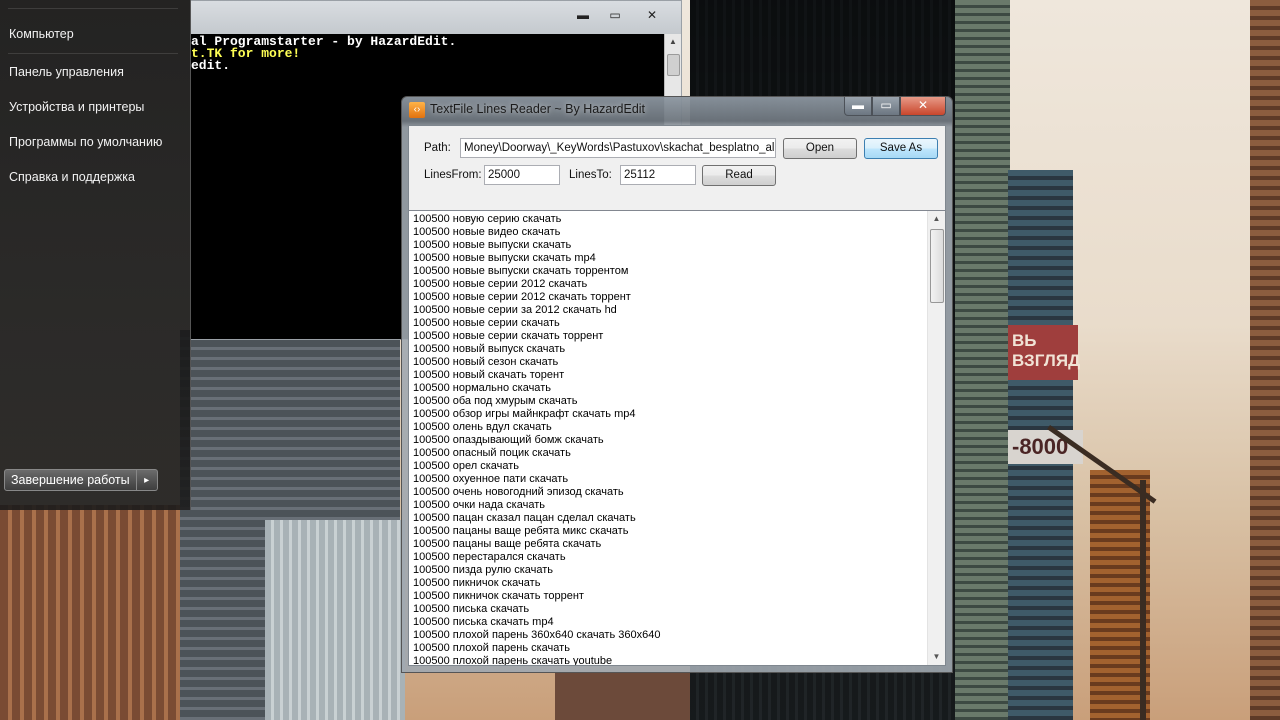 Image resolution: width=1280 pixels, height=720 pixels. What do you see at coordinates (487, 219) in the screenshot?
I see `list-item: 100500 новую серию скачать` at bounding box center [487, 219].